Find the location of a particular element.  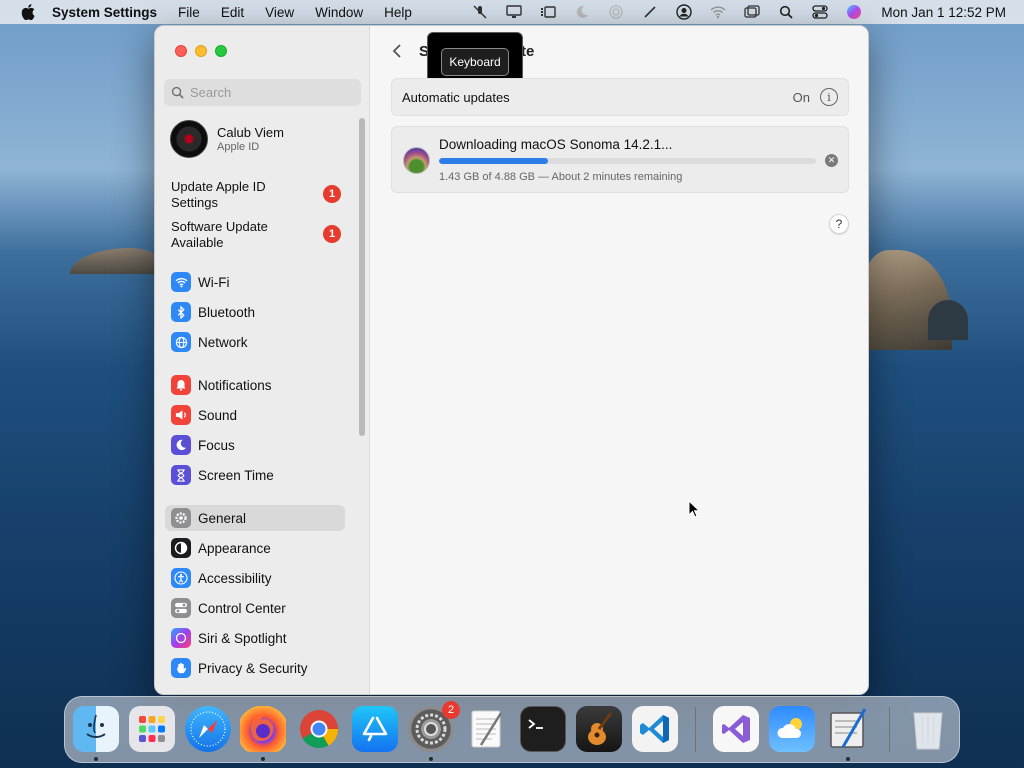

toggles-icon is located at coordinates (181, 608).